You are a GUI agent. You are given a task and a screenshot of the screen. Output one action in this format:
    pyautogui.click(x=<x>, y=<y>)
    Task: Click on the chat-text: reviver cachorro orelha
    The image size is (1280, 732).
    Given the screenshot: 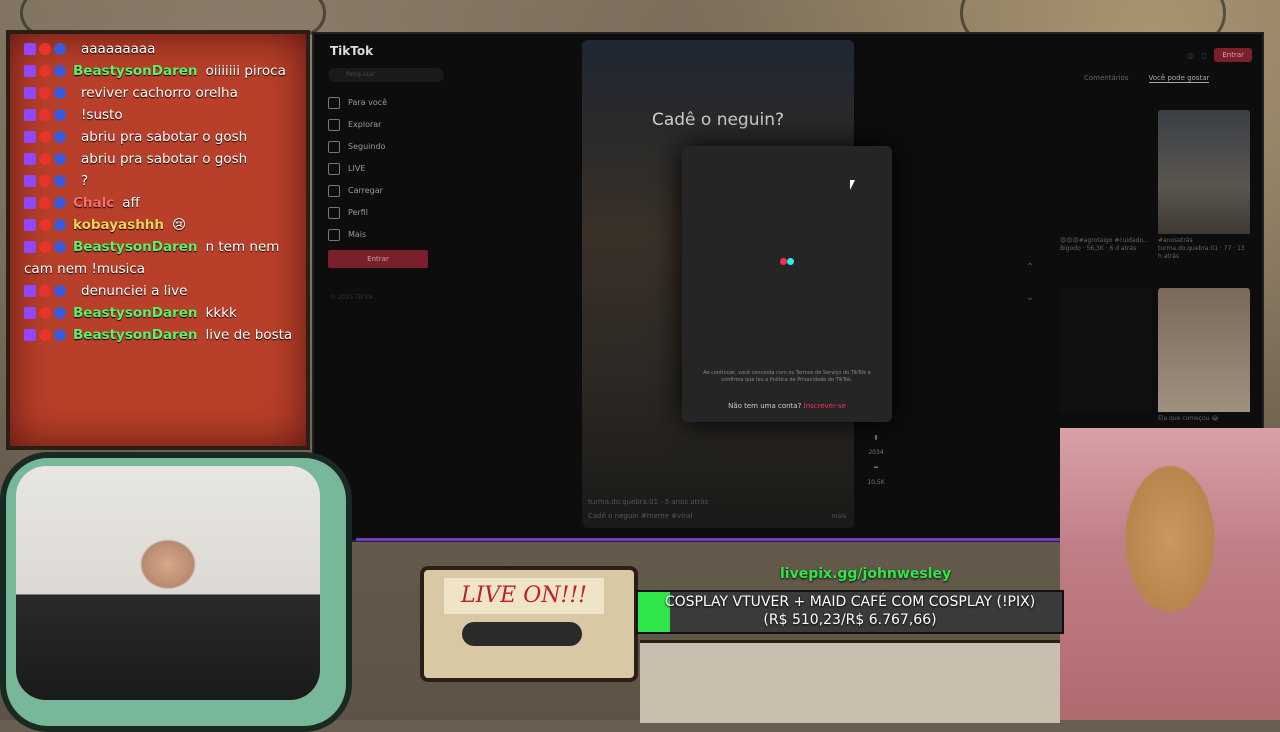 What is the action you would take?
    pyautogui.click(x=159, y=93)
    